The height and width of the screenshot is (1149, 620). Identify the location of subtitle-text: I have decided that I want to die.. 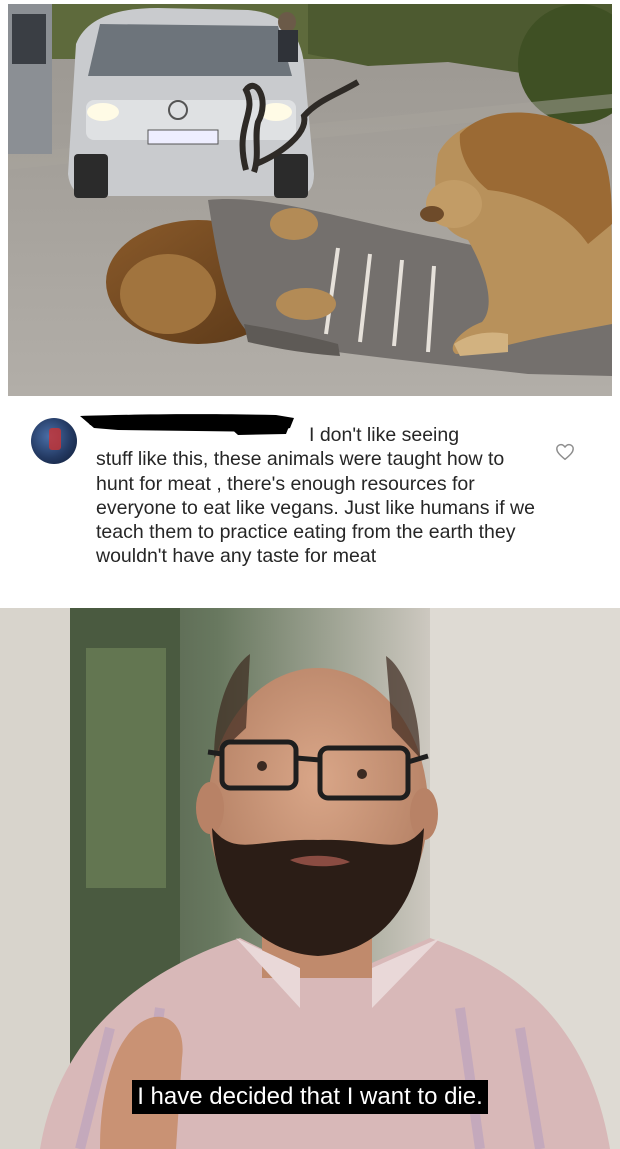
(310, 1097).